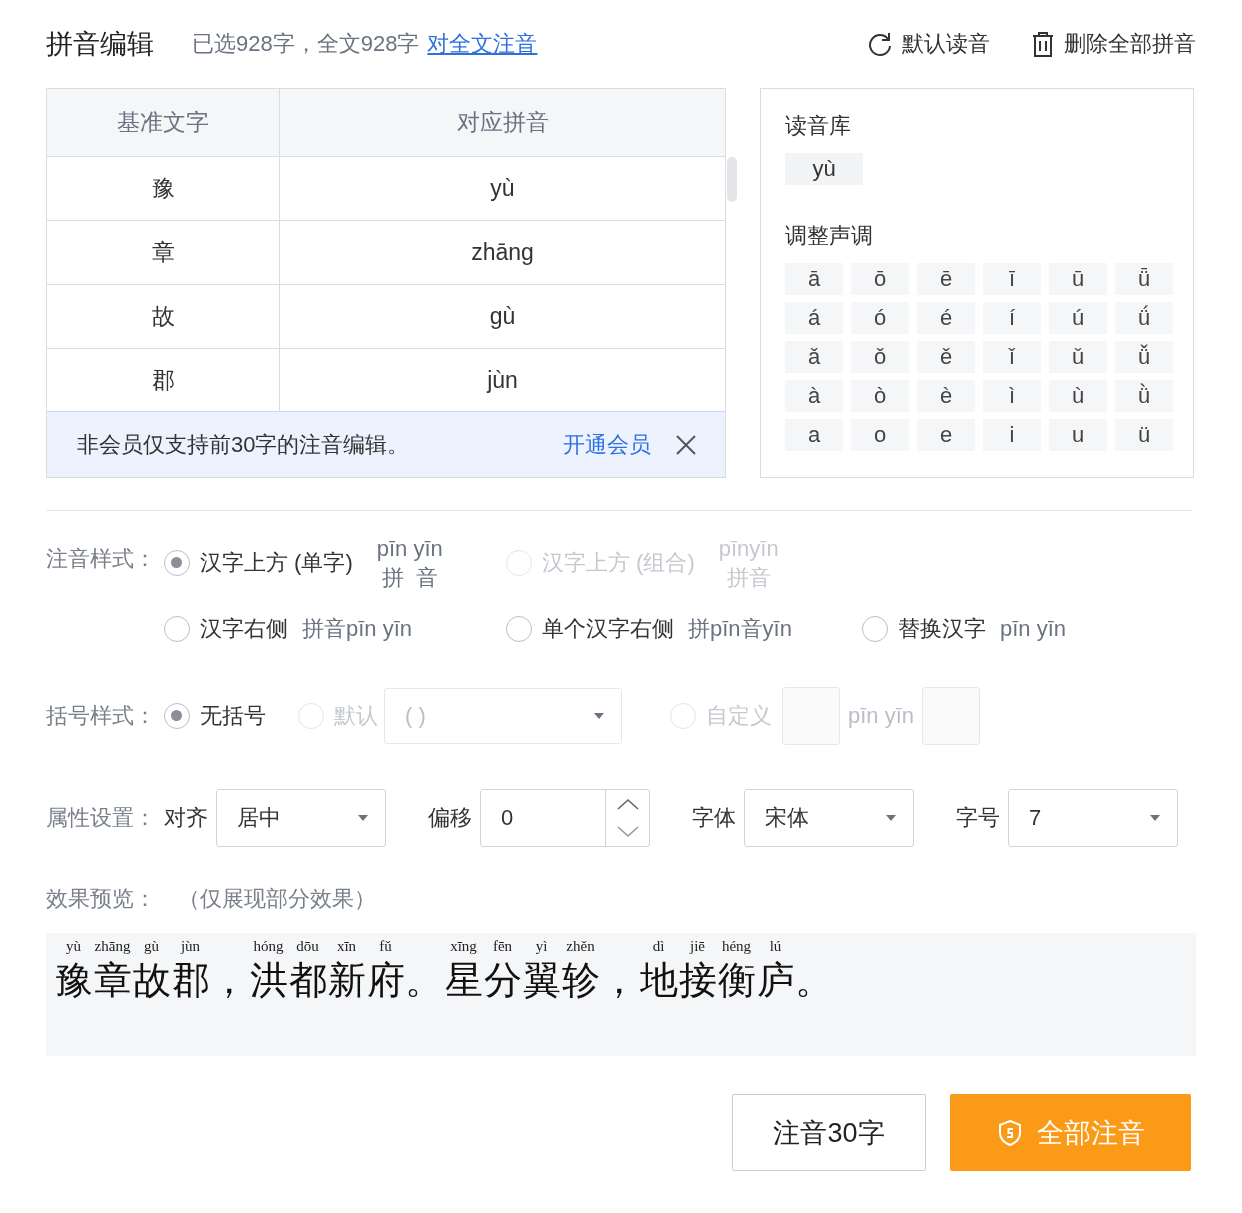 The image size is (1242, 1213). I want to click on trash-icon, so click(1043, 44).